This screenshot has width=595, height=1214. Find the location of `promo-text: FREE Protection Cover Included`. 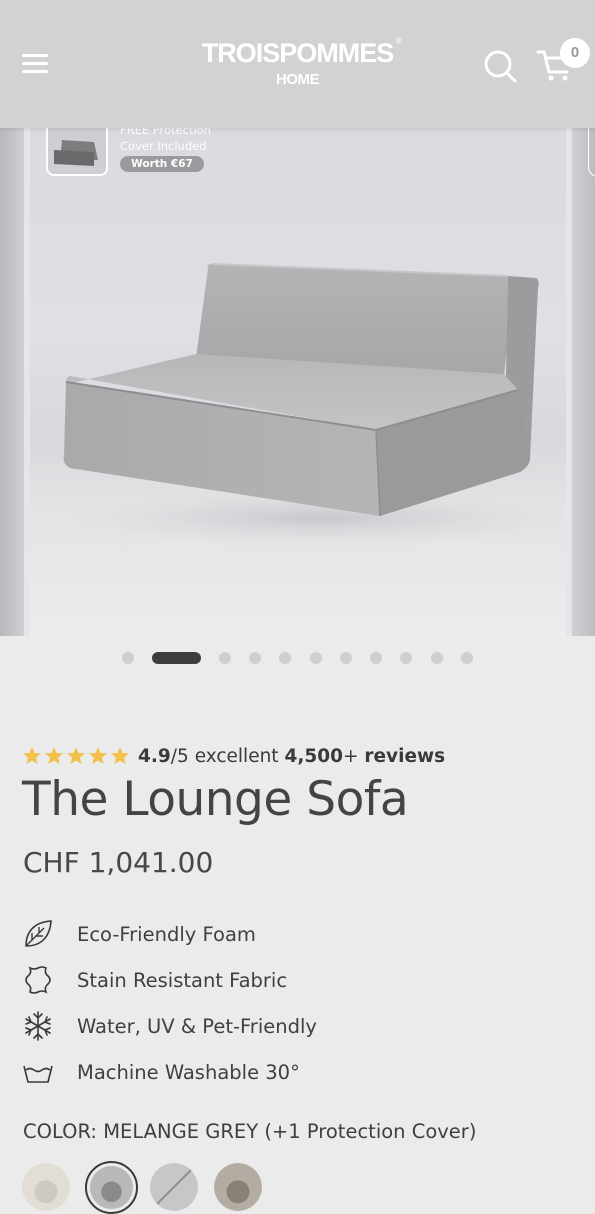

promo-text: FREE Protection Cover Included is located at coordinates (165, 141).